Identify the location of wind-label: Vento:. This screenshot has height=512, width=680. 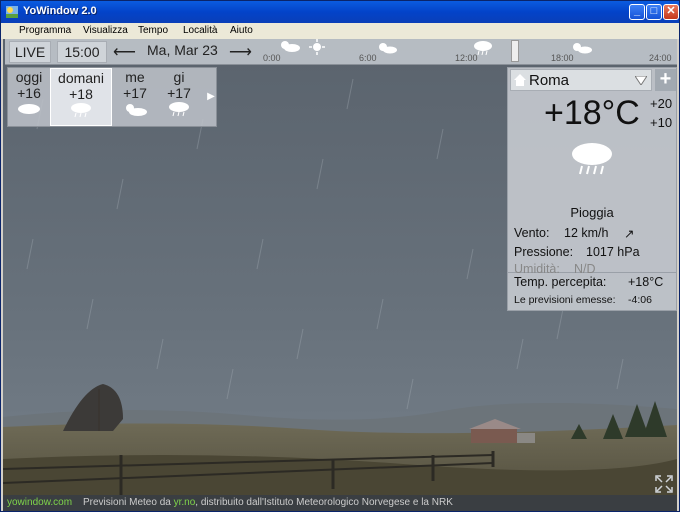
(532, 233).